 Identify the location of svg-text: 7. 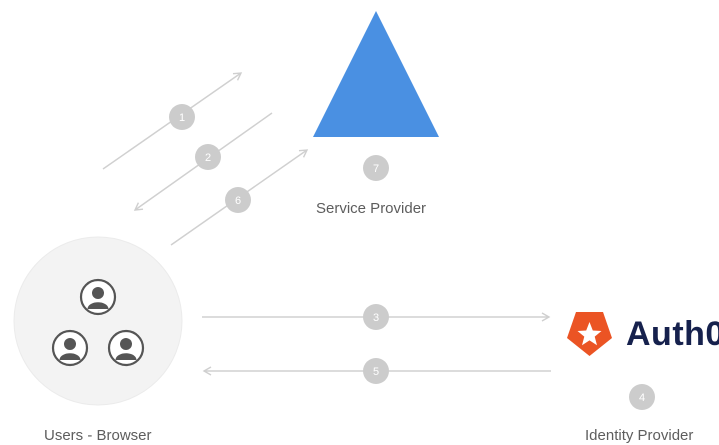
(376, 169).